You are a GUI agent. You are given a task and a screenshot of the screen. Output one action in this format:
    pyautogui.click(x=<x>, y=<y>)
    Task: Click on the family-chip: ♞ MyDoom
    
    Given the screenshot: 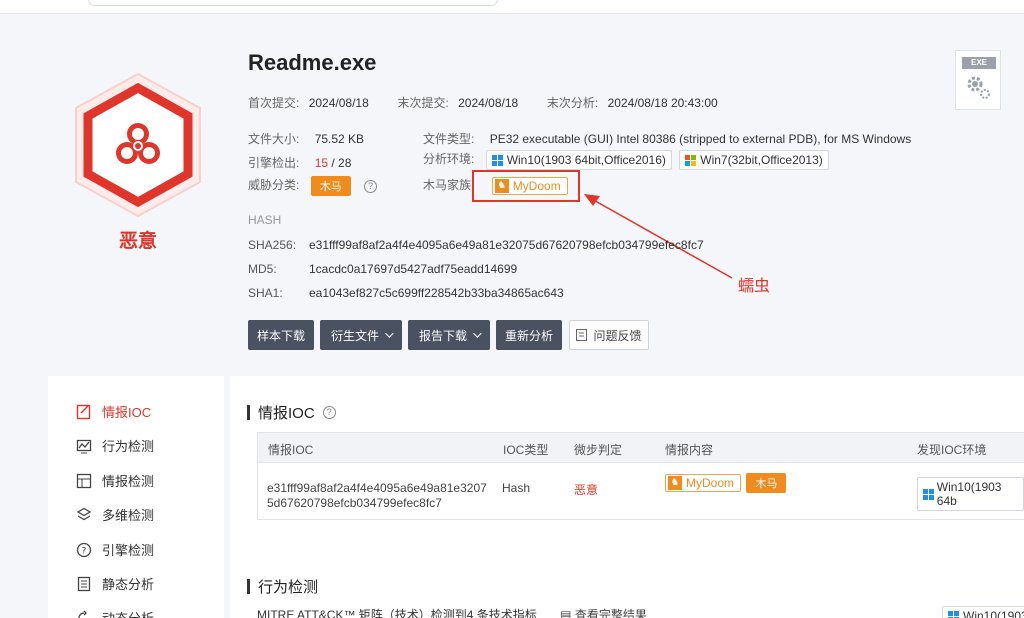 What is the action you would take?
    pyautogui.click(x=703, y=483)
    